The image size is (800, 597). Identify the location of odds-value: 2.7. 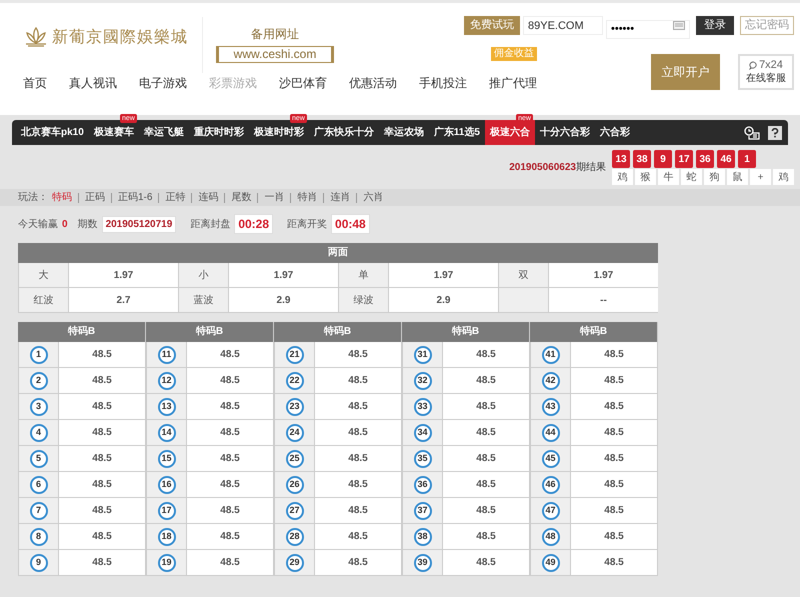
(123, 300).